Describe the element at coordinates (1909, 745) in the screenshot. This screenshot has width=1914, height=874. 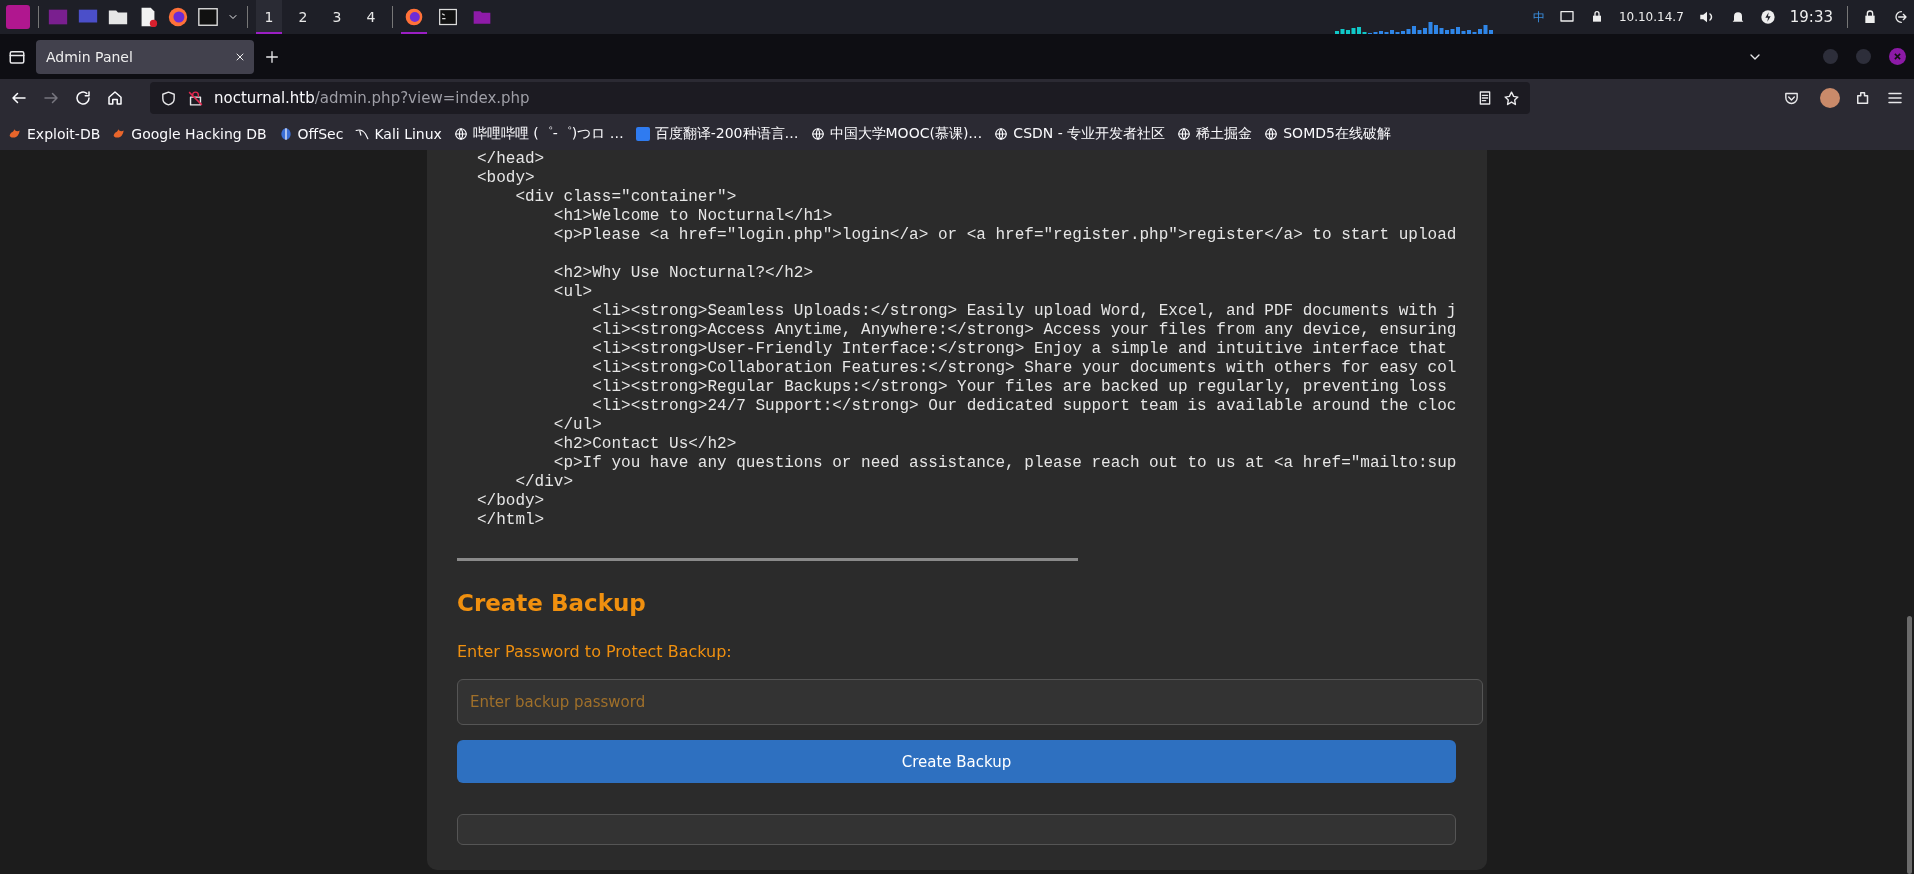
I see `scrollbar-thumb` at that location.